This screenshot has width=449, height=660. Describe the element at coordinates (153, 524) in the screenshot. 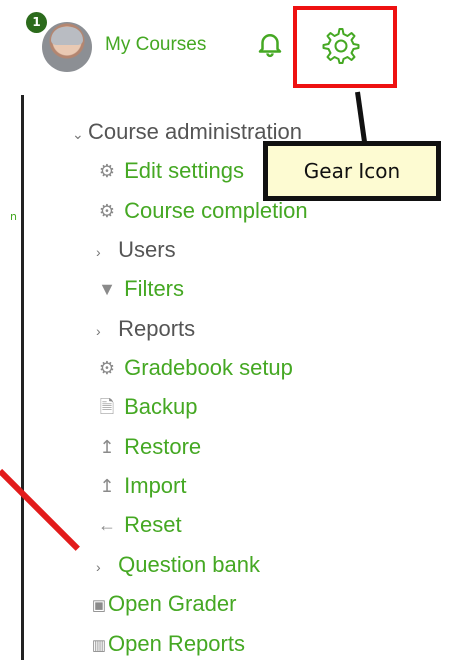

I see `menu-label: Reset` at that location.